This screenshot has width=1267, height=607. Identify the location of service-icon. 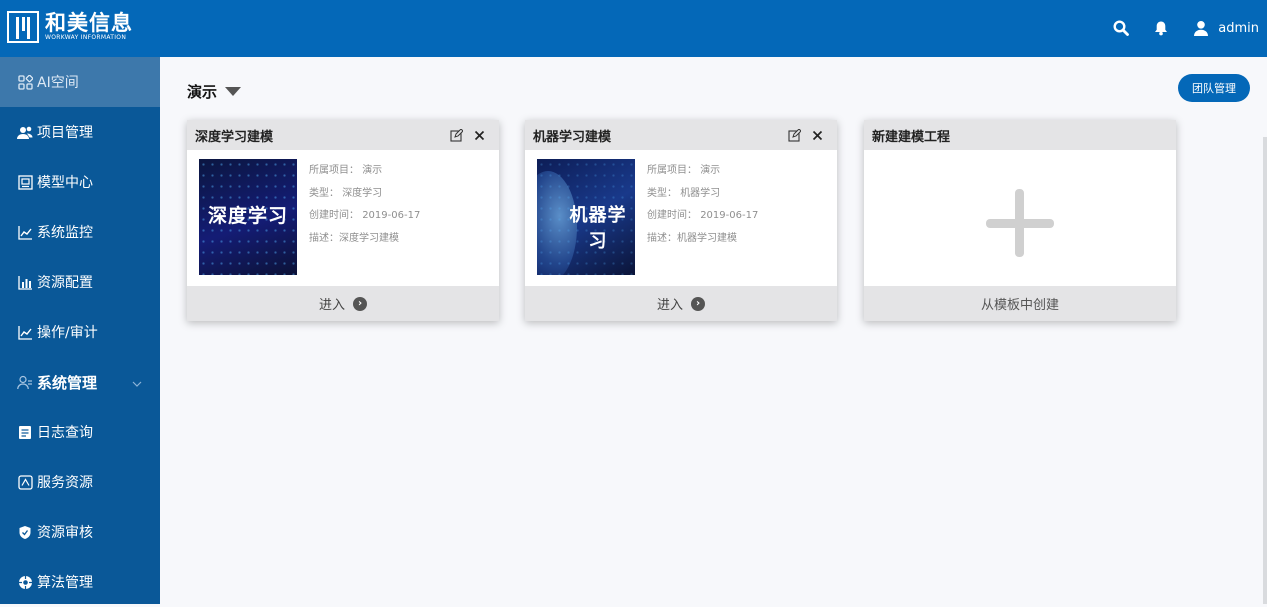
(25, 482).